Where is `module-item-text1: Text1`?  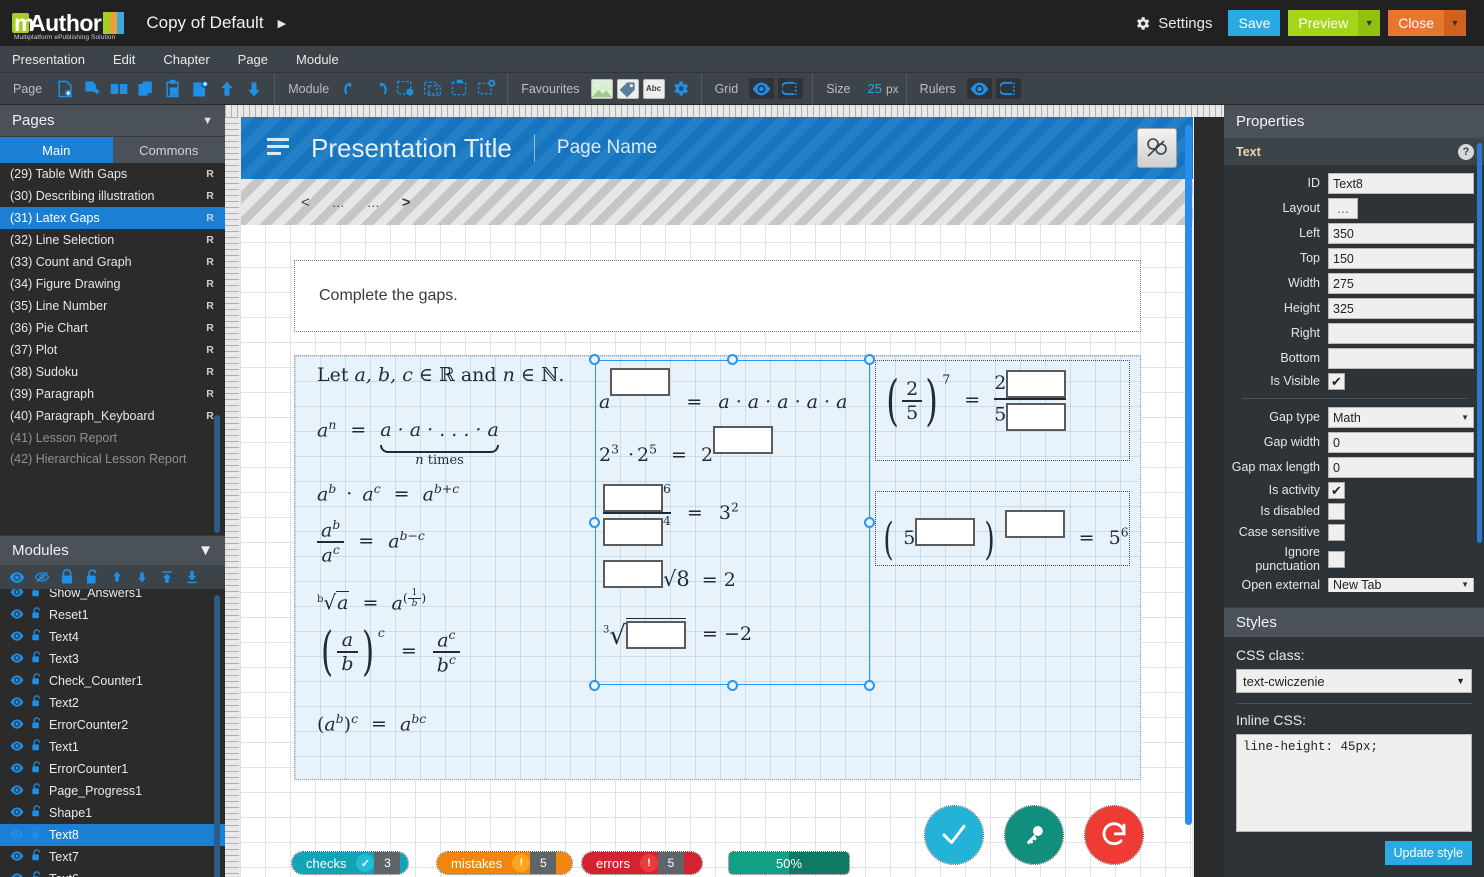 module-item-text1: Text1 is located at coordinates (112, 747).